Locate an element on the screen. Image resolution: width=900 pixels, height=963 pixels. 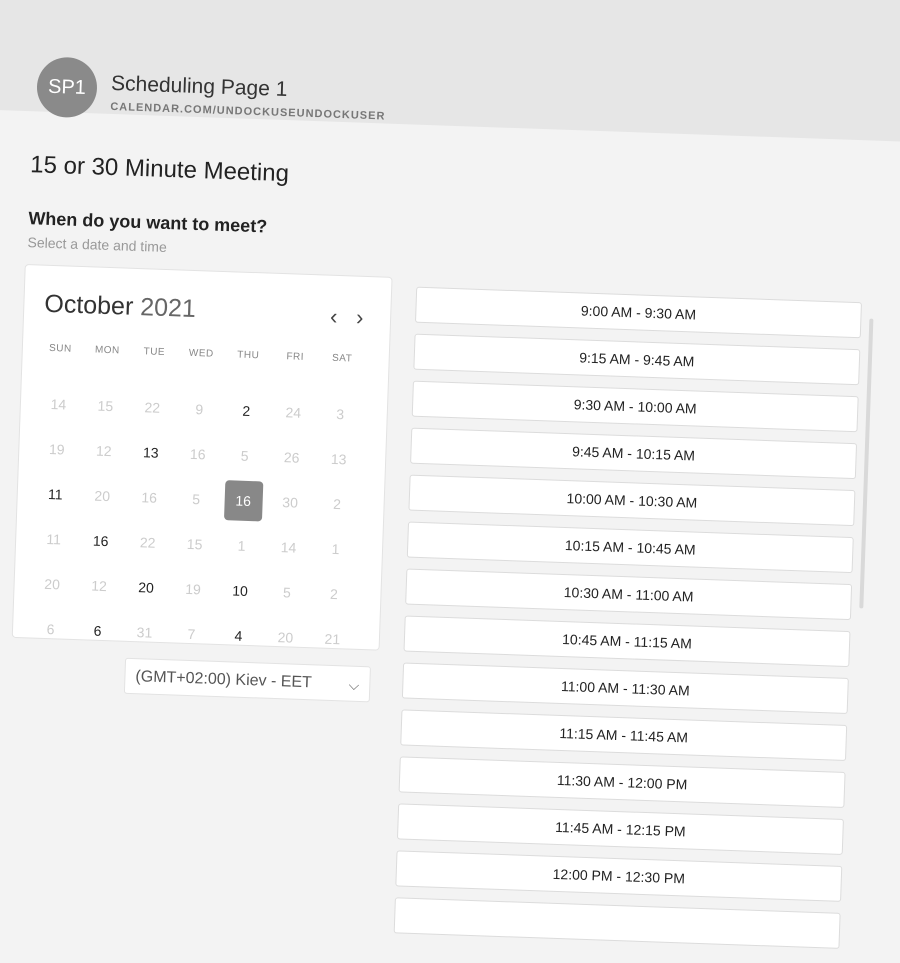
calendar-day: 1 is located at coordinates (241, 545).